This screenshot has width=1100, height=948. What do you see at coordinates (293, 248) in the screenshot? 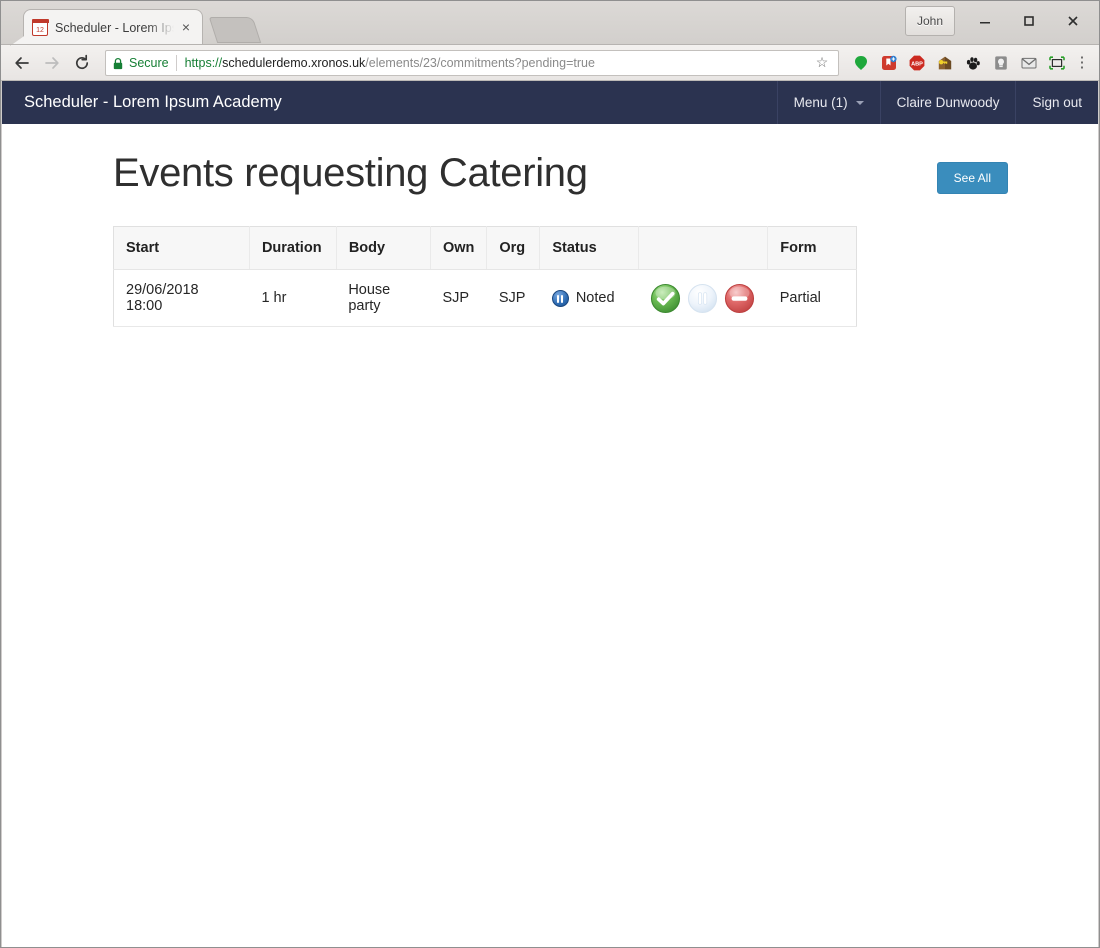
I see `column-header-duration: Duration` at bounding box center [293, 248].